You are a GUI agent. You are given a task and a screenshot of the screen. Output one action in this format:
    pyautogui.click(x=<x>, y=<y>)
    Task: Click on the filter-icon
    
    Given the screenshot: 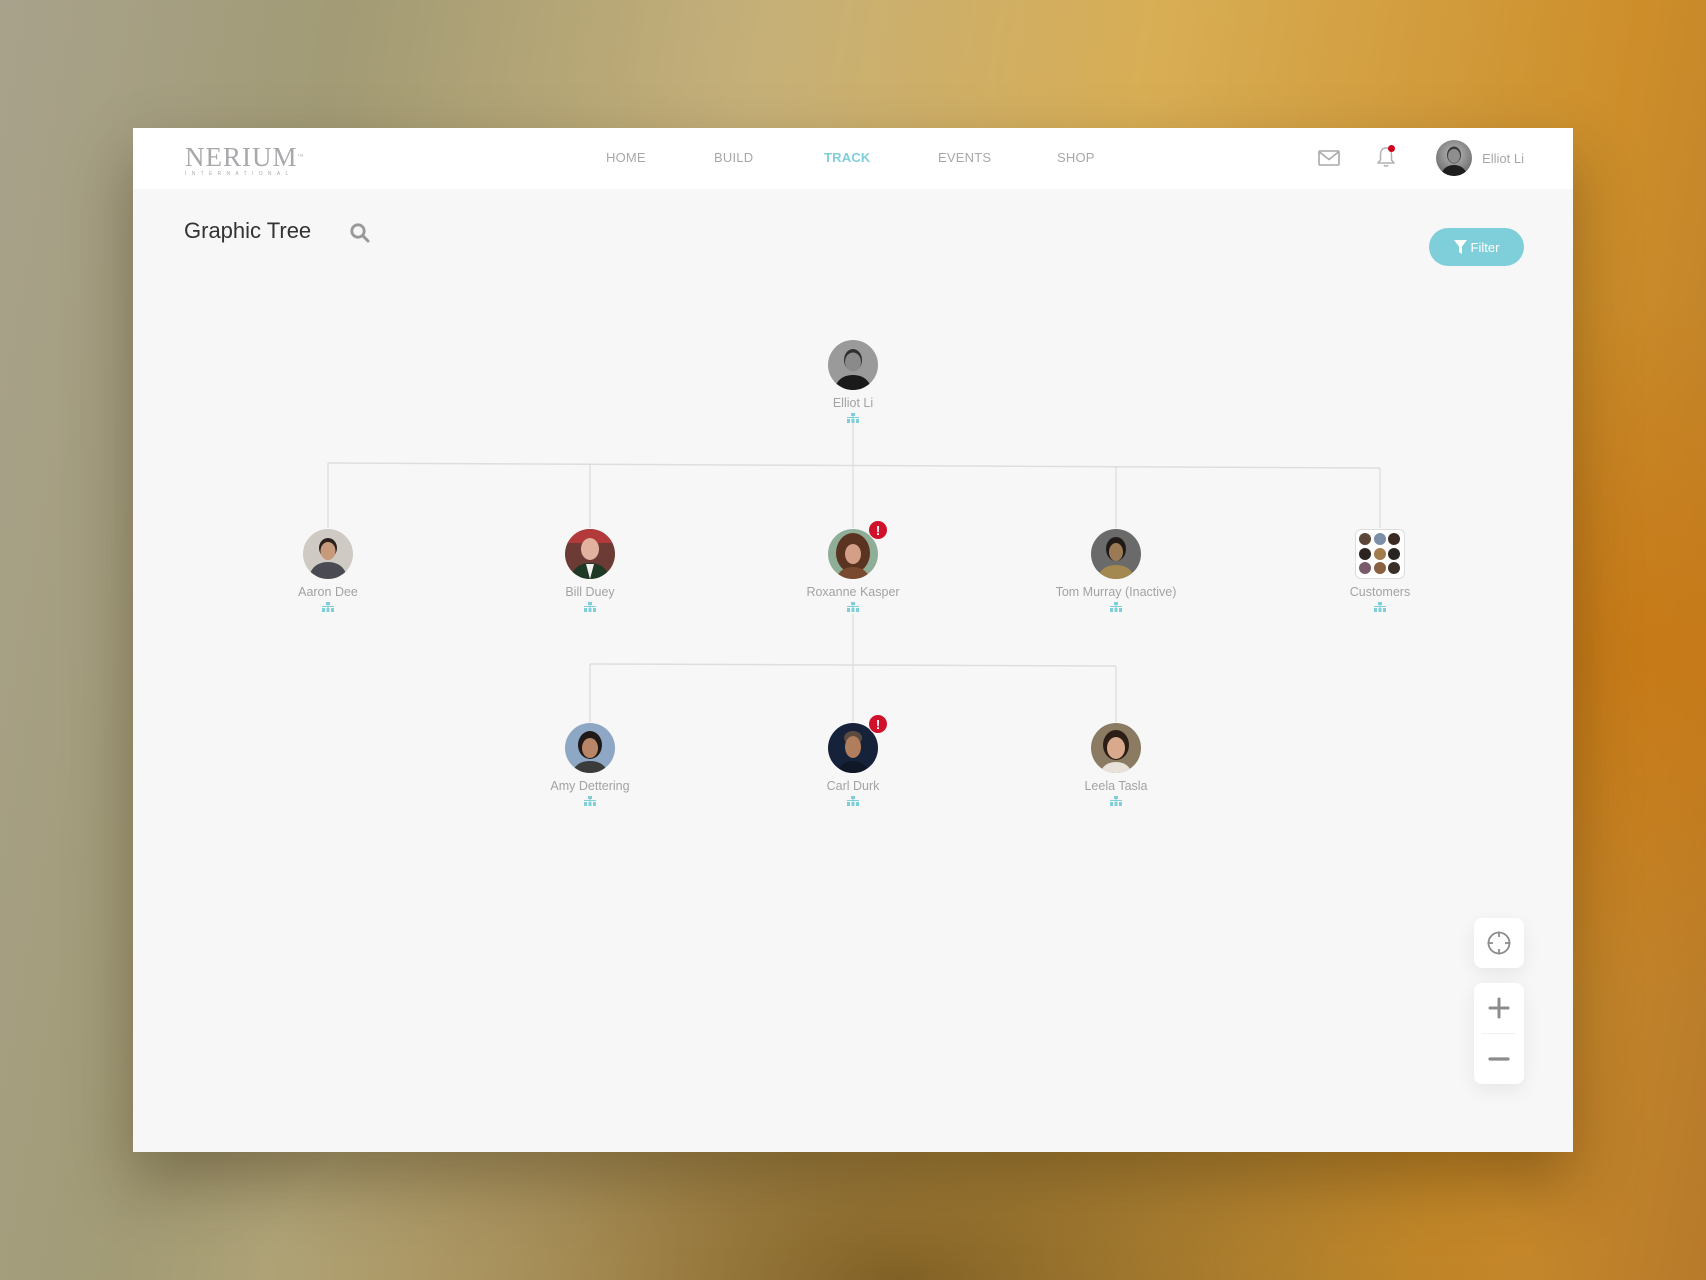 What is the action you would take?
    pyautogui.click(x=1460, y=247)
    